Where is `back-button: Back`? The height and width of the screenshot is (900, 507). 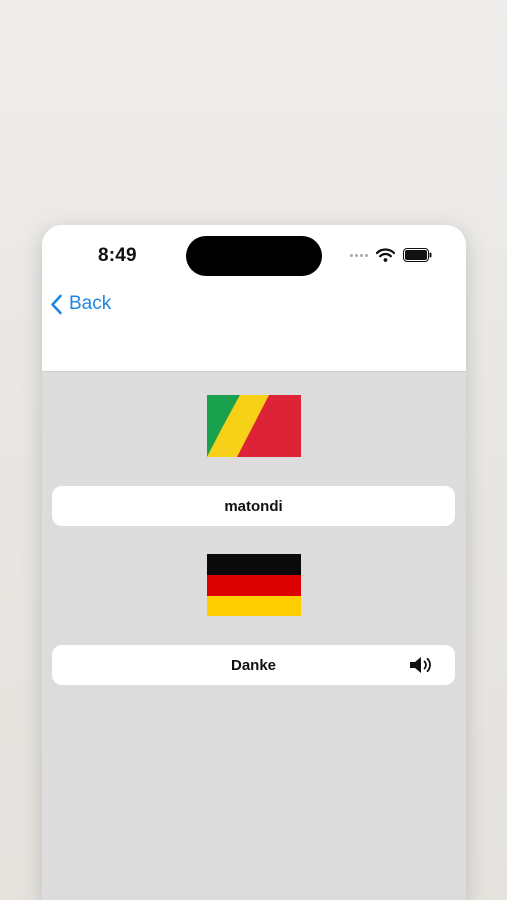
back-button: Back is located at coordinates (80, 304).